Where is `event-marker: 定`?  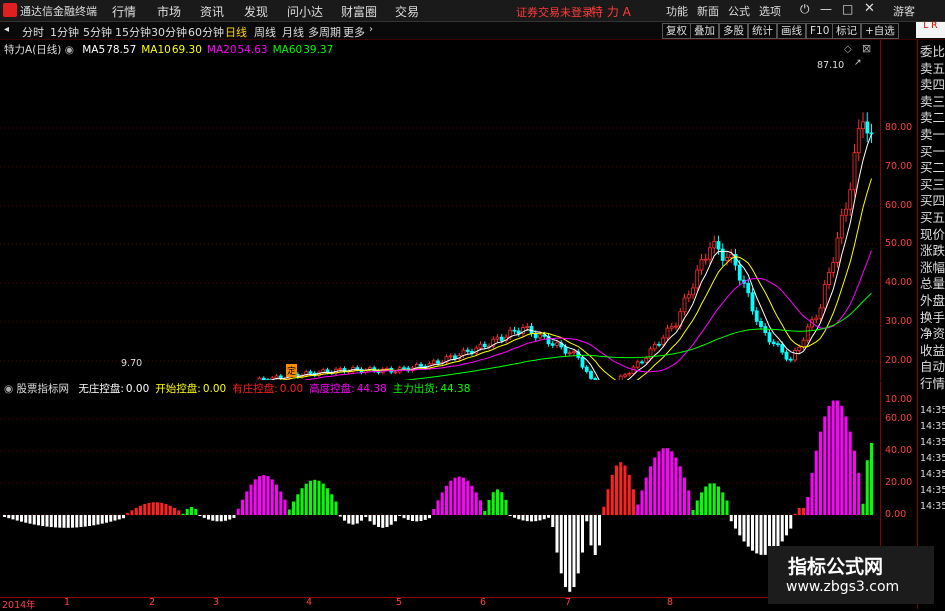 event-marker: 定 is located at coordinates (291, 370).